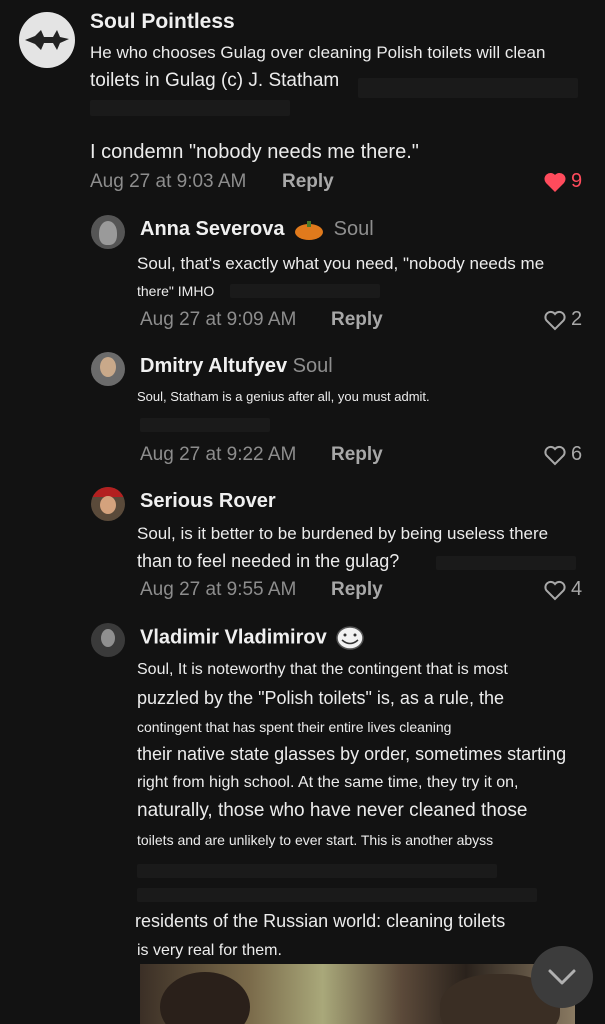  Describe the element at coordinates (218, 454) in the screenshot. I see `comment-timestamp: Aug 27 at 9:22 AM` at that location.